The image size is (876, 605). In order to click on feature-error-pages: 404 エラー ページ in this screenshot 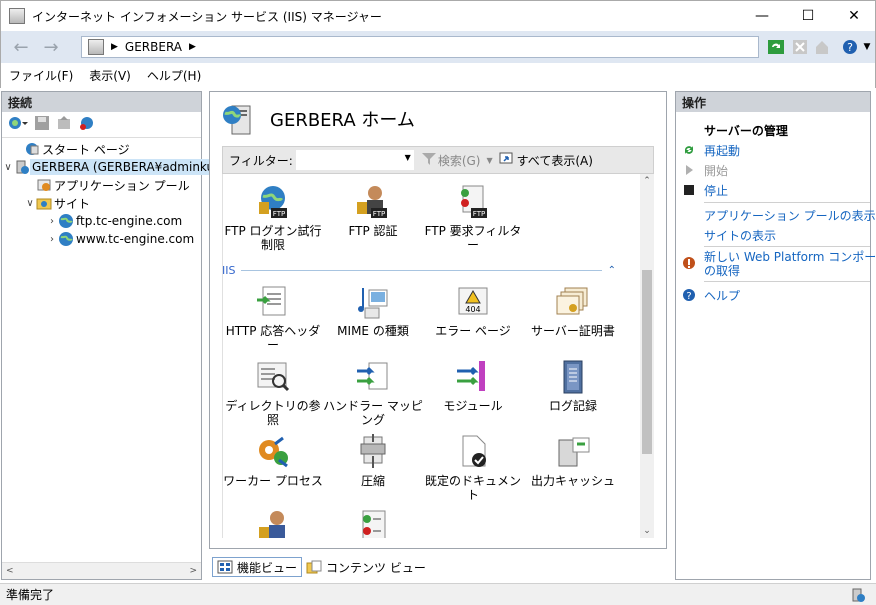, I will do `click(473, 311)`.